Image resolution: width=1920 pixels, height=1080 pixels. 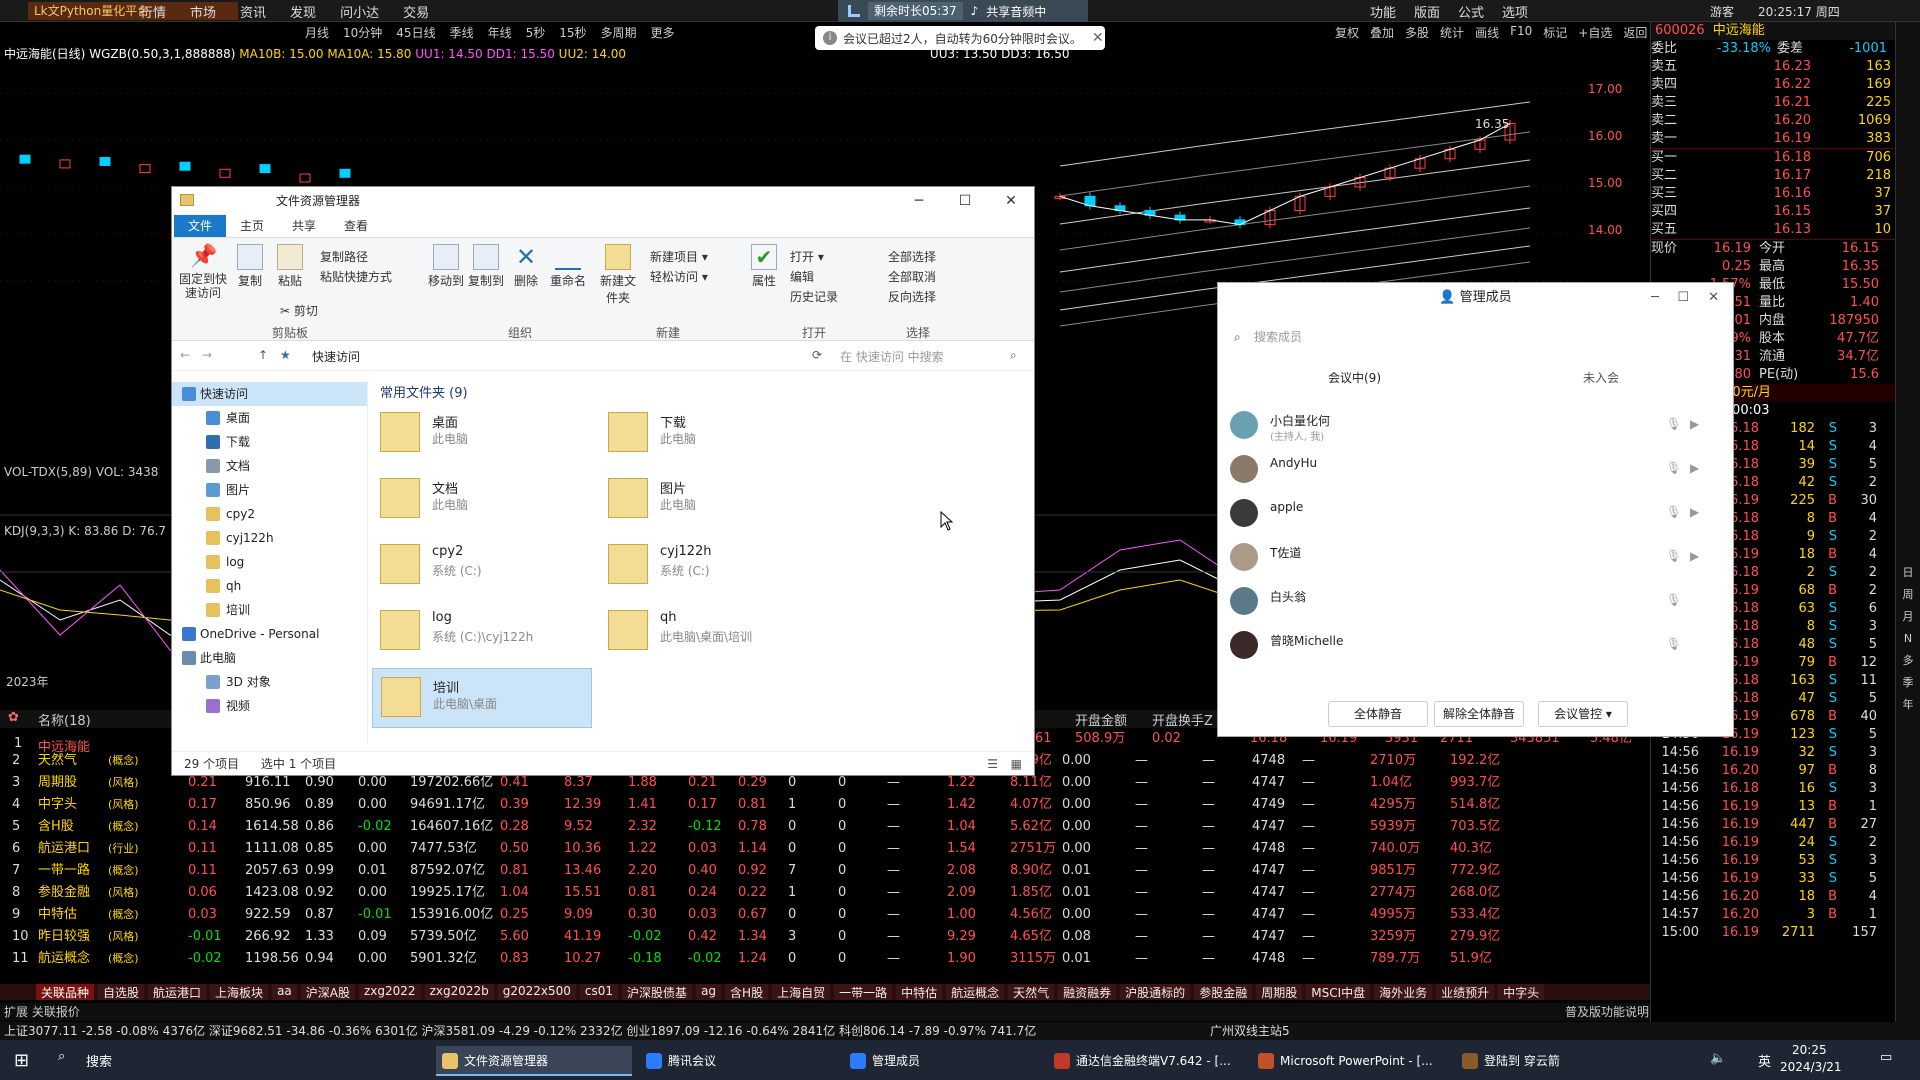 What do you see at coordinates (462, 32) in the screenshot?
I see `period-quarter: 季线` at bounding box center [462, 32].